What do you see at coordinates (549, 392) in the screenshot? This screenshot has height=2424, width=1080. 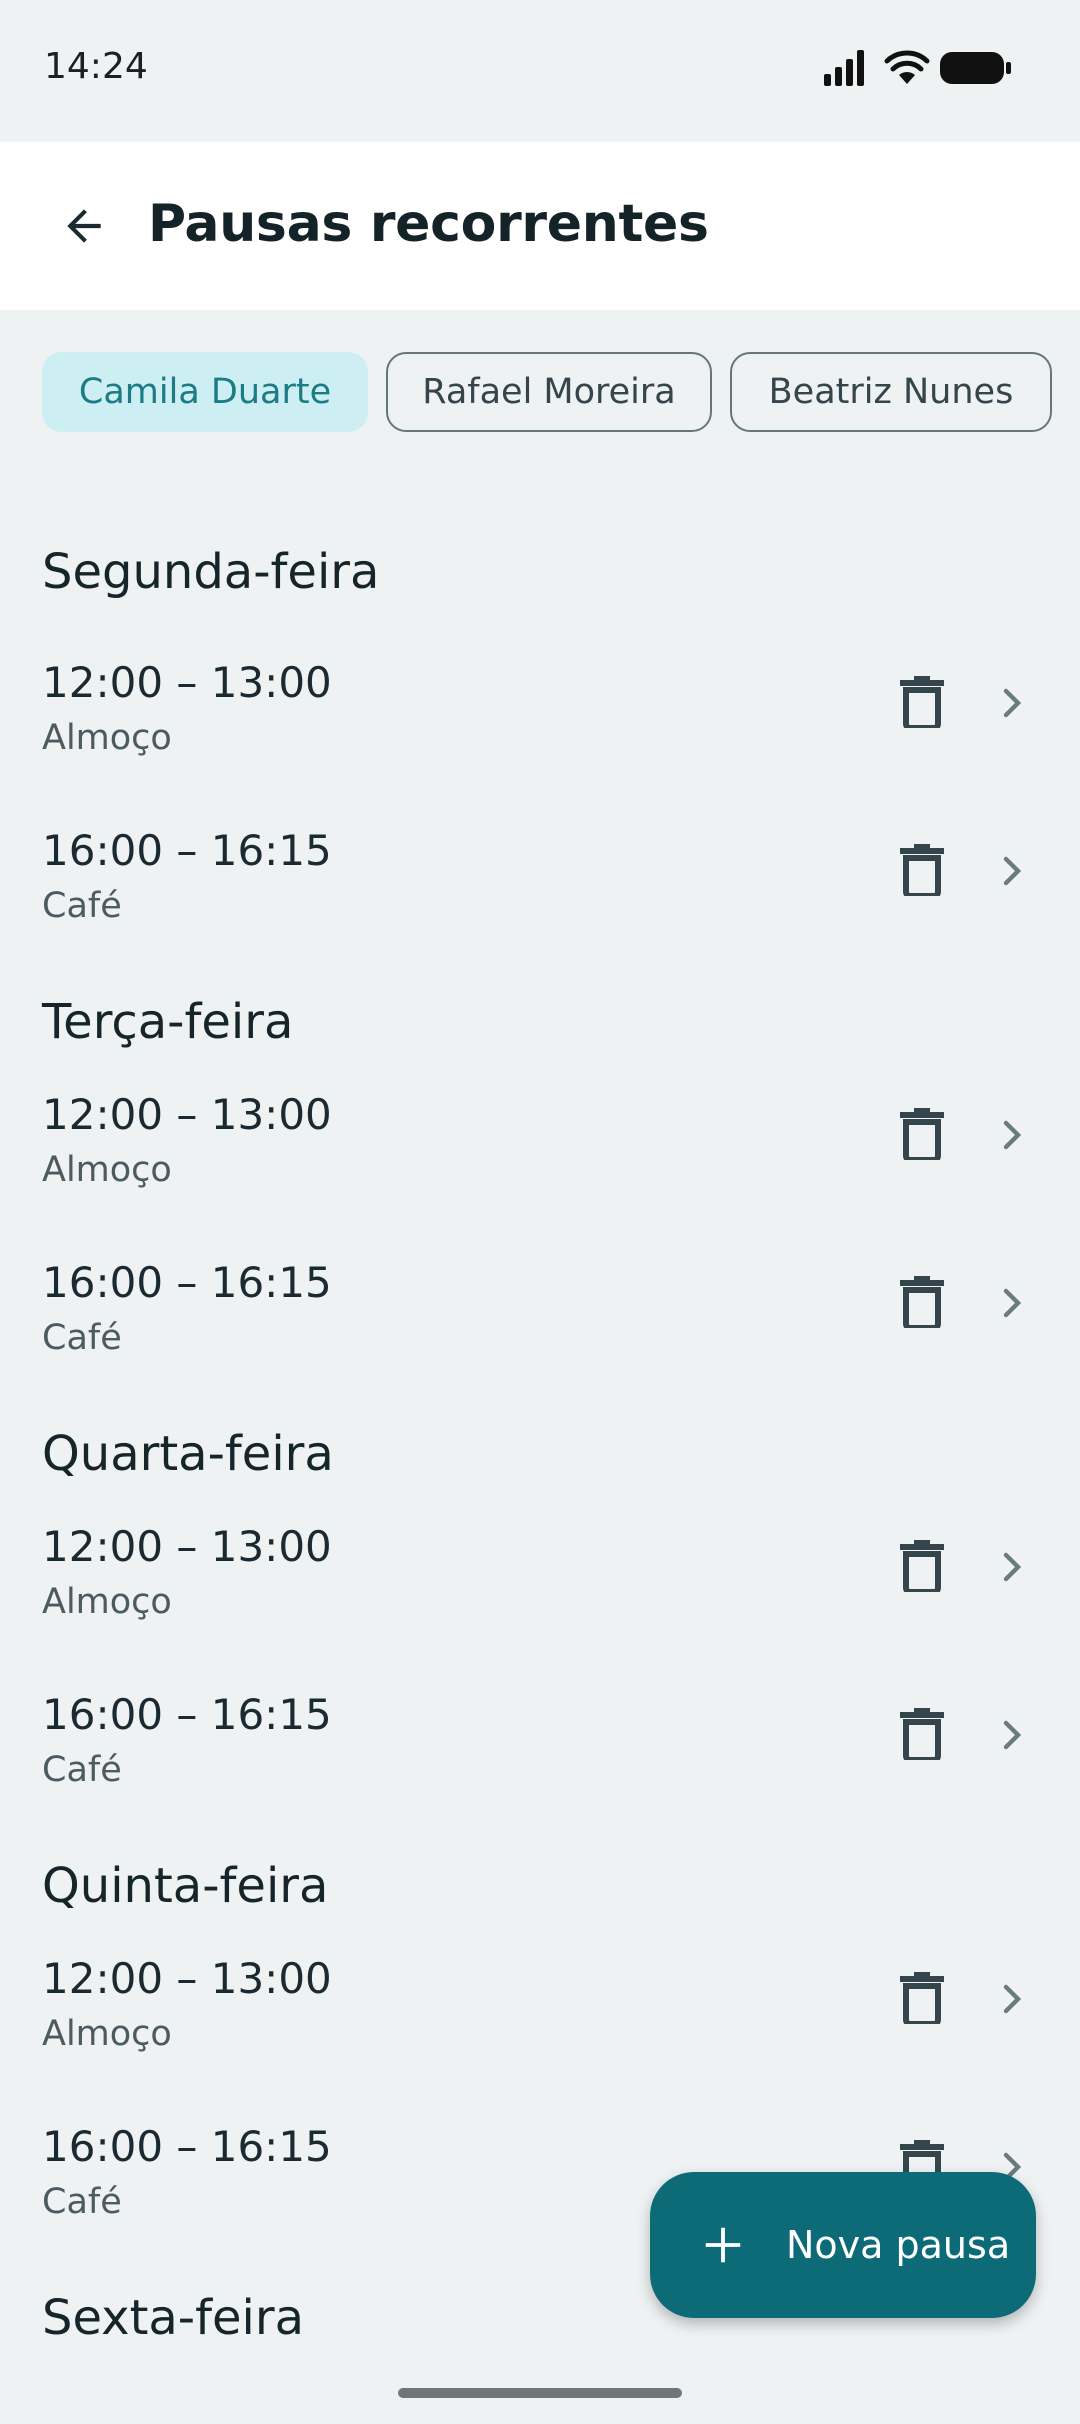 I see `chip-rafael-moreira: Rafael Moreira` at bounding box center [549, 392].